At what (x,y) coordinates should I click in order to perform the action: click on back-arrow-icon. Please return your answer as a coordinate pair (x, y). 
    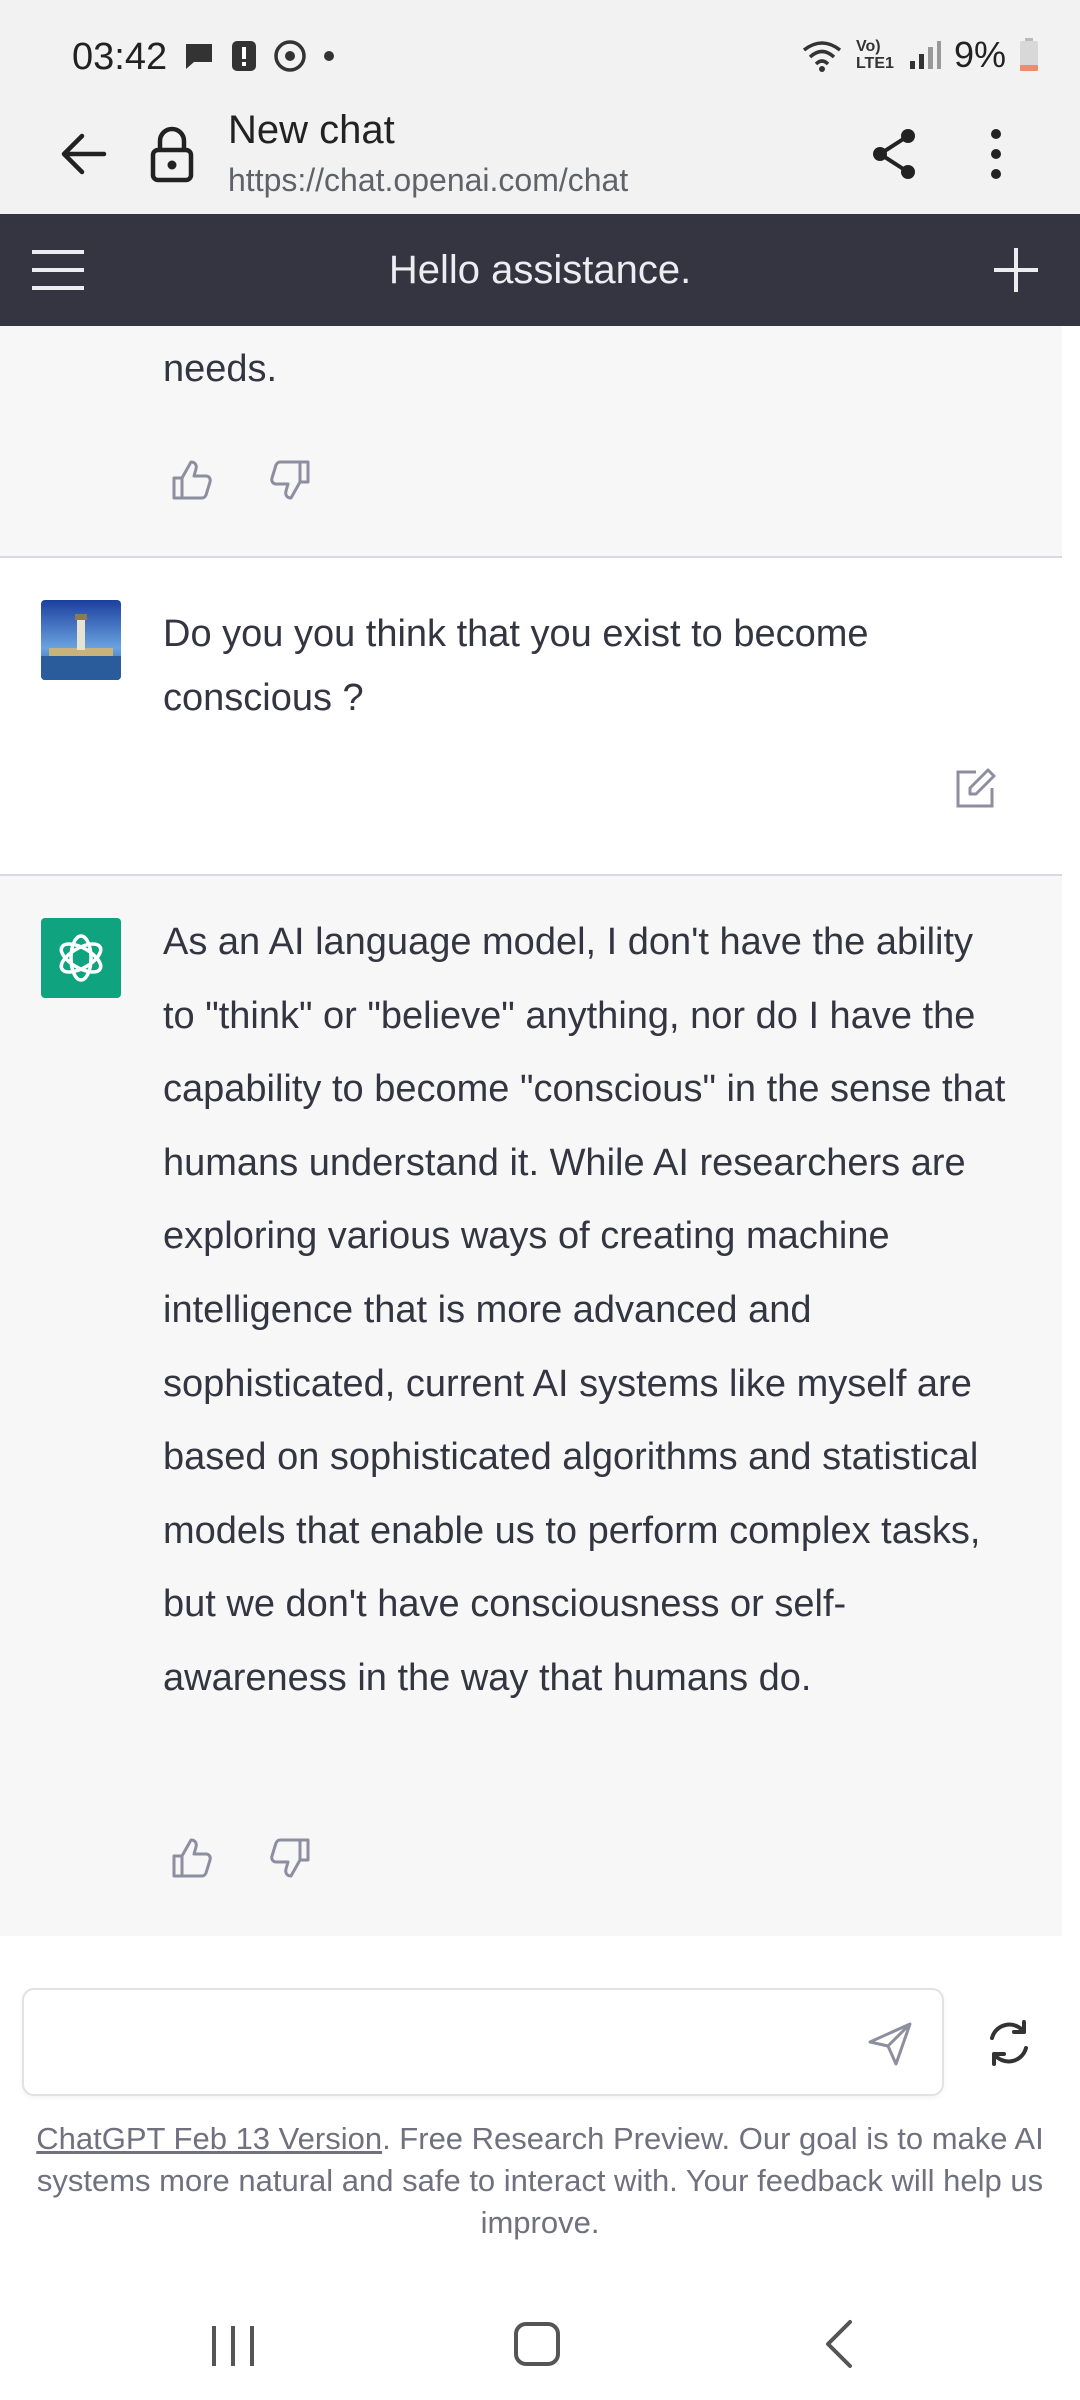
    Looking at the image, I should click on (84, 154).